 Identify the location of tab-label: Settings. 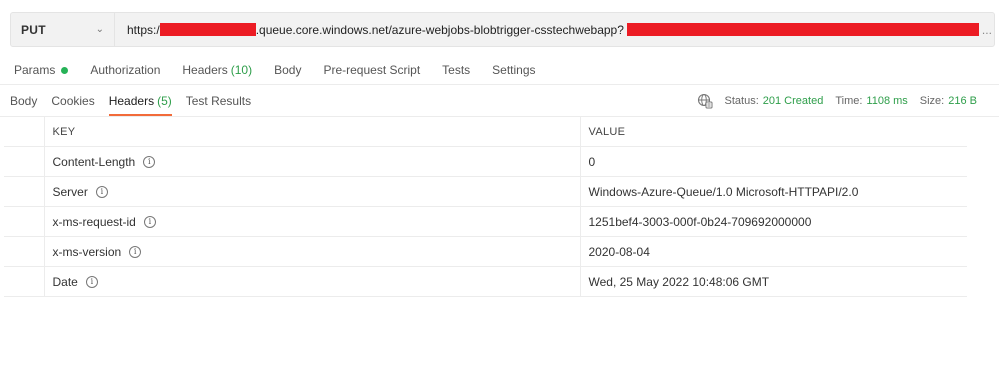
(514, 70).